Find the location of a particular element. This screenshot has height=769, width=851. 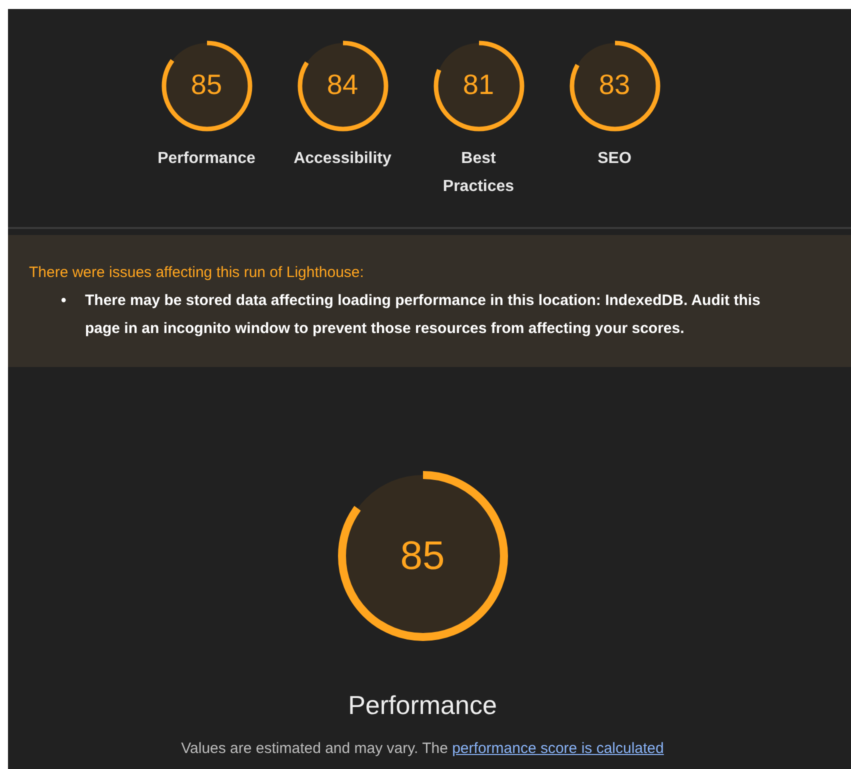

category-label: Accessibility is located at coordinates (343, 159).